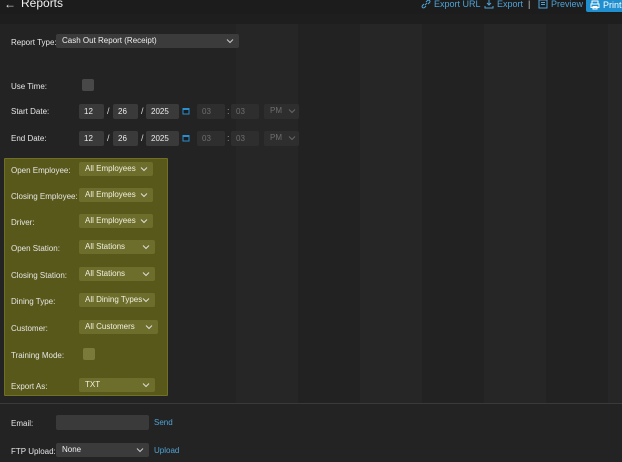 The image size is (622, 462). Describe the element at coordinates (41, 170) in the screenshot. I see `open-employee-label: Open Employee:` at that location.